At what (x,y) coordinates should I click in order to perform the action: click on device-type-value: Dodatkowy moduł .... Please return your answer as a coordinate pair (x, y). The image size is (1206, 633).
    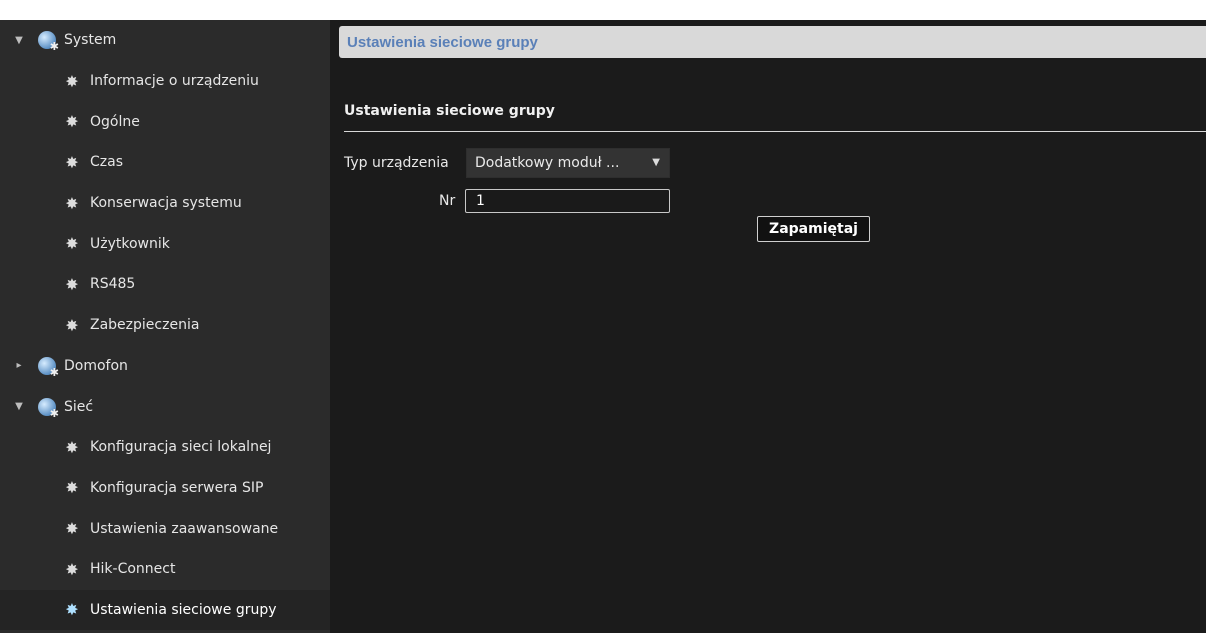
    Looking at the image, I should click on (547, 163).